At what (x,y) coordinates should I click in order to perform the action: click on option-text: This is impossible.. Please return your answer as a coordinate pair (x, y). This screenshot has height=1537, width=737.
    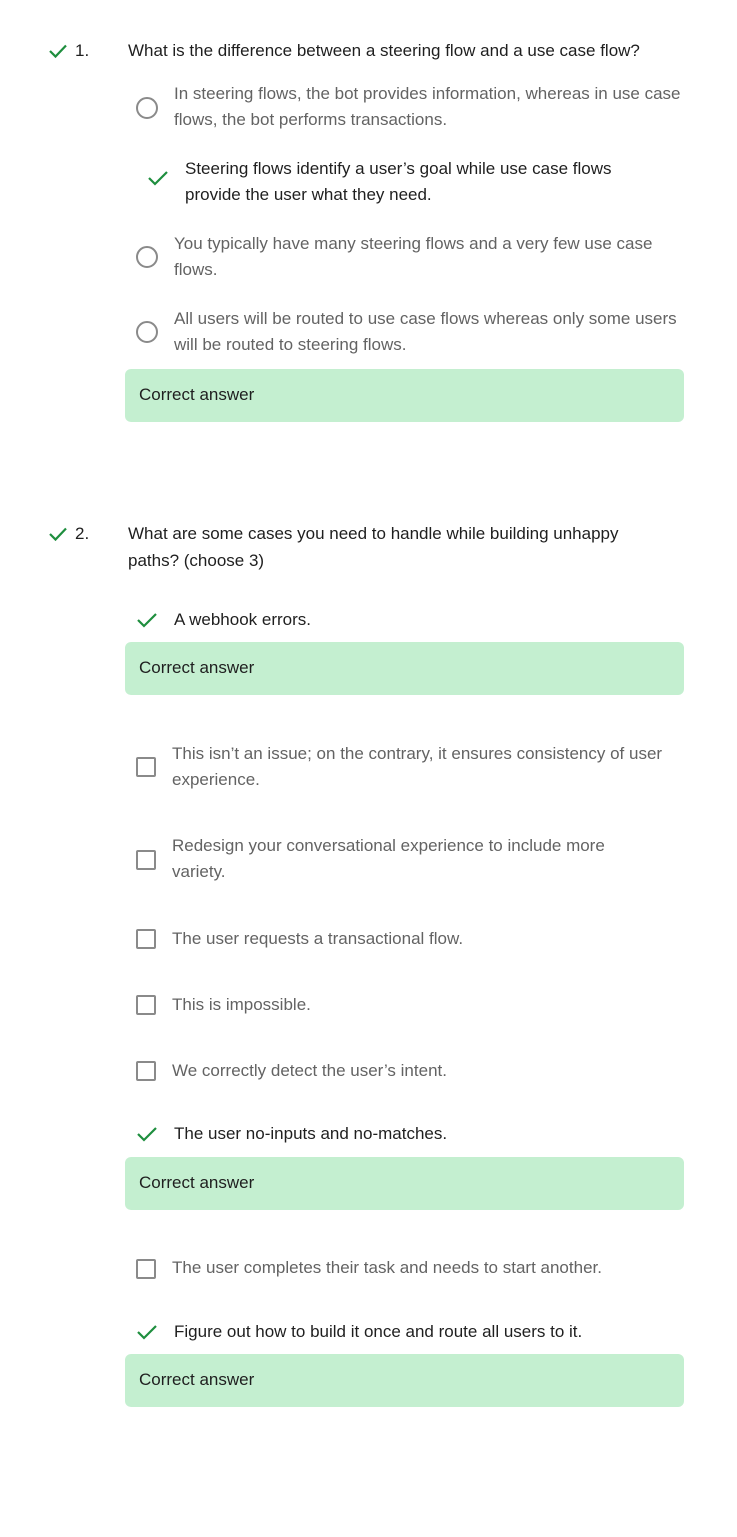
    Looking at the image, I should click on (241, 1004).